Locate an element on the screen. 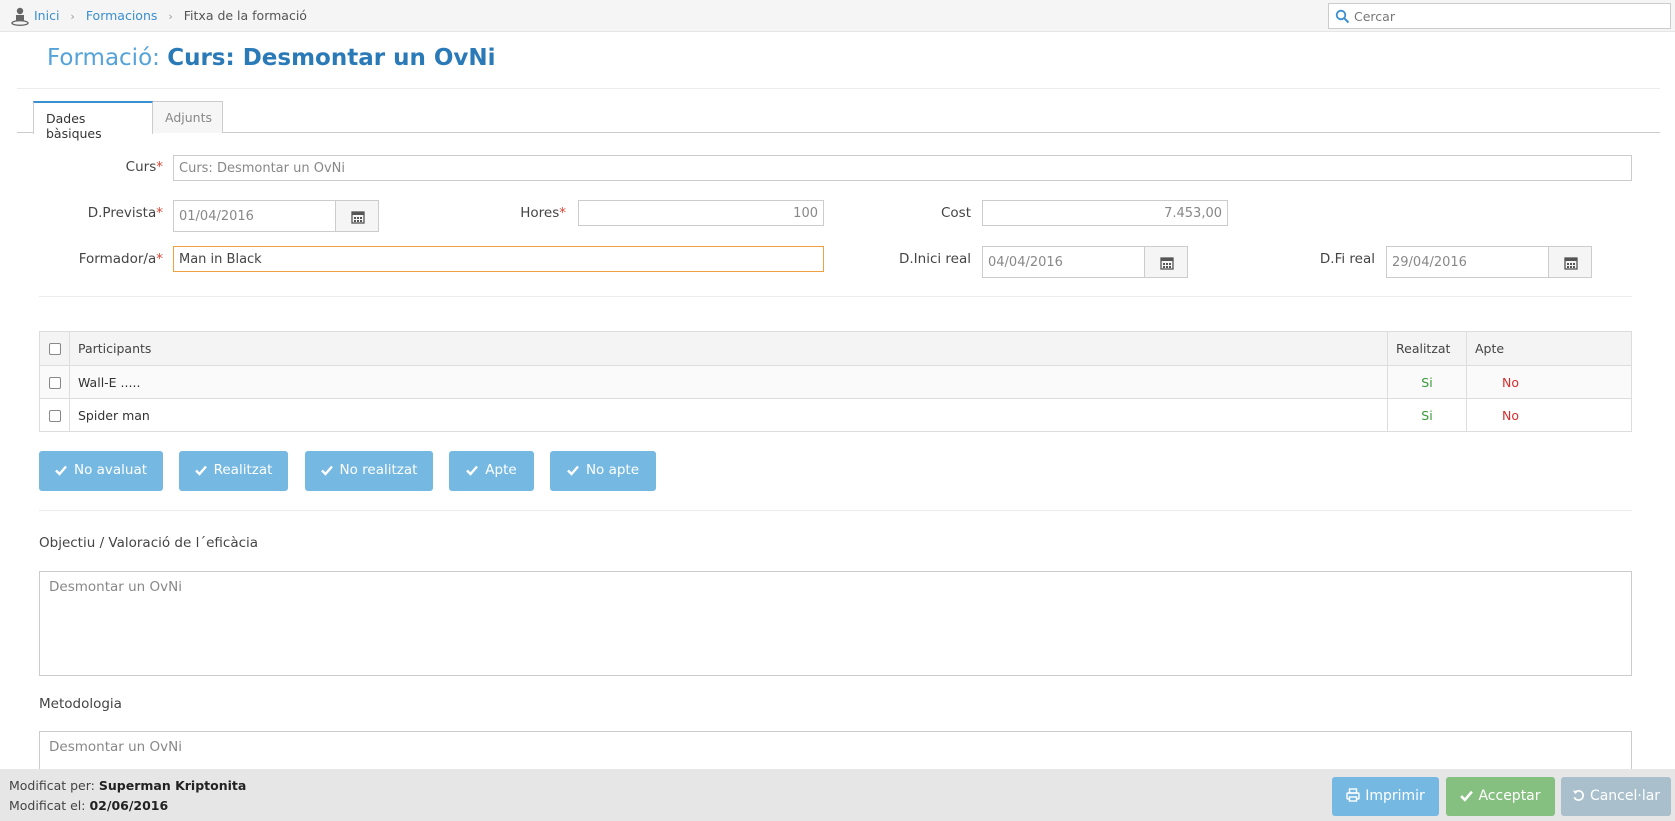  objectiu-label: Objectiu / Valoració de l´eficàcia is located at coordinates (149, 543).